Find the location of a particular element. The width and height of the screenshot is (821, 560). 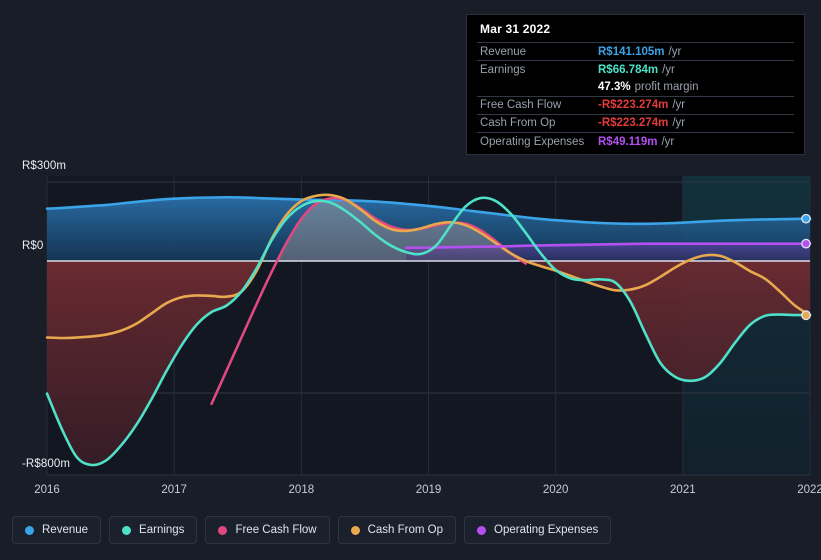

tooltip-row-profit-margin: 47.3% profit margin is located at coordinates (635, 86).